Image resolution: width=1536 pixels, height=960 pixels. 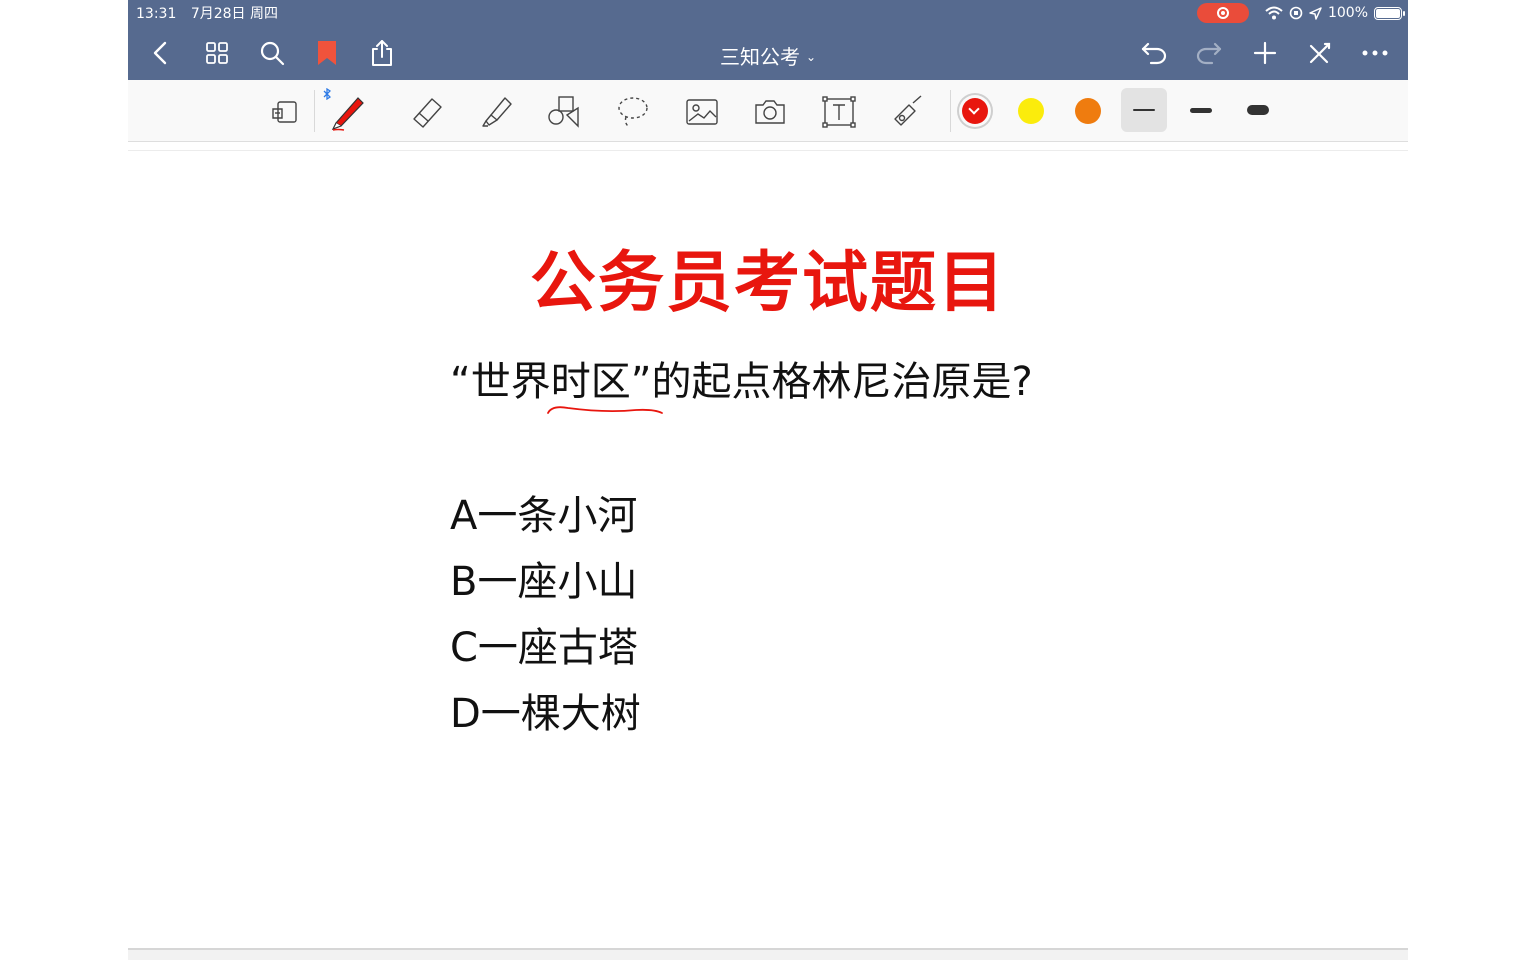 I want to click on search-icon, so click(x=272, y=53).